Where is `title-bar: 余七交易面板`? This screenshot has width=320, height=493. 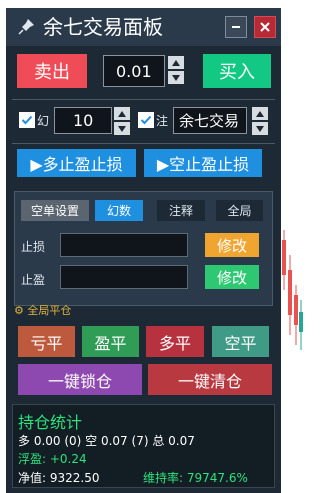 title-bar: 余七交易面板 is located at coordinates (143, 27).